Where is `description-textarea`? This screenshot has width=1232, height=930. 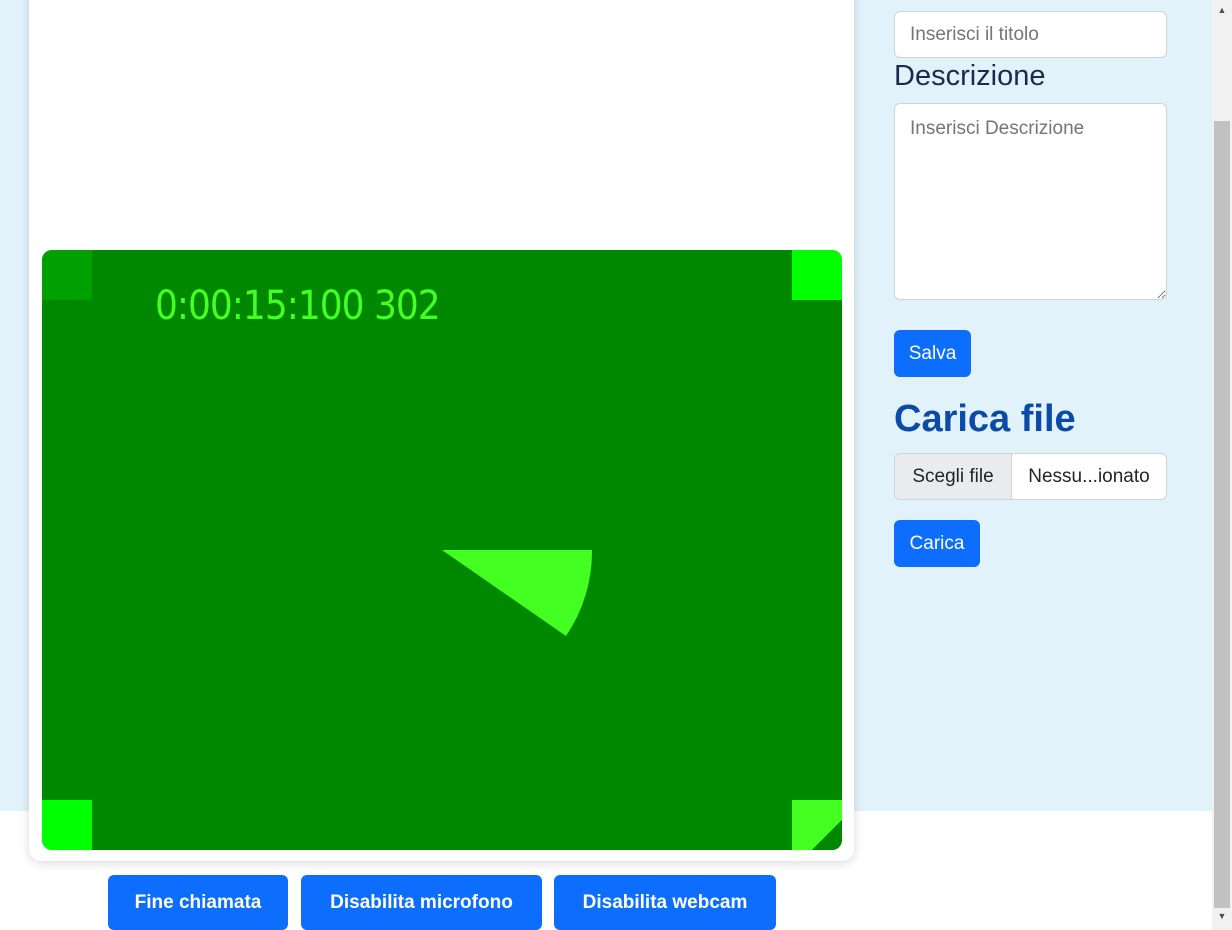 description-textarea is located at coordinates (1030, 201).